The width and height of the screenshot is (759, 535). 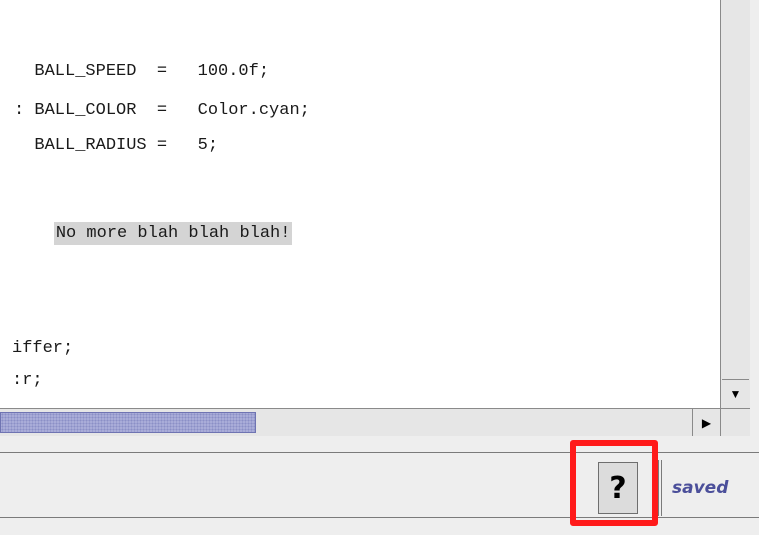 I want to click on code-line-comment: No more blah blah blah!, so click(x=153, y=234).